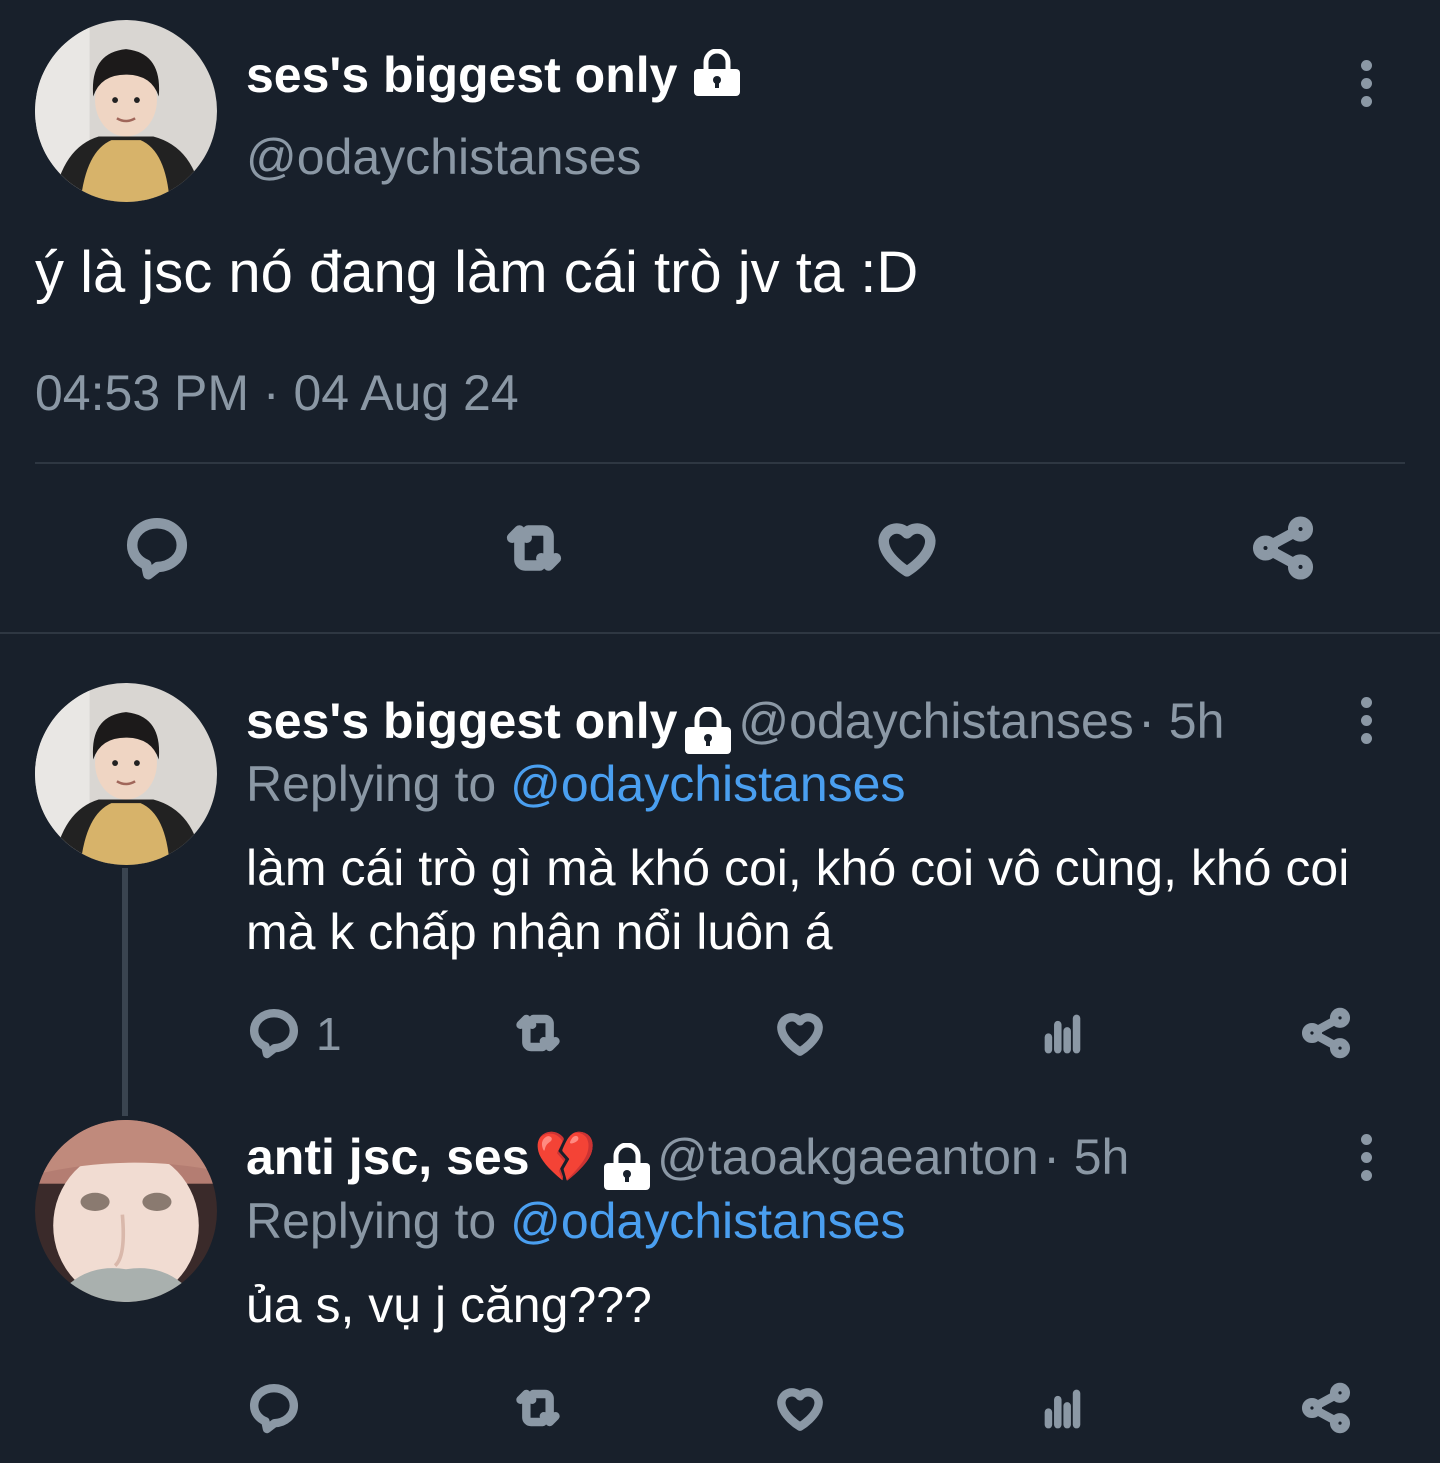 This screenshot has width=1440, height=1463. What do you see at coordinates (125, 992) in the screenshot?
I see `thread-line` at bounding box center [125, 992].